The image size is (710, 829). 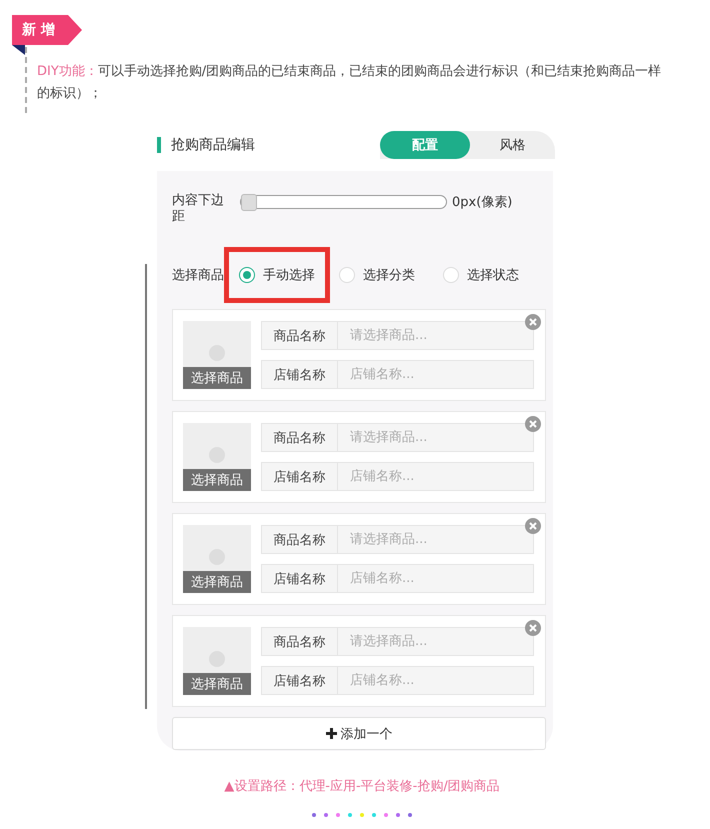 I want to click on plus-icon, so click(x=331, y=733).